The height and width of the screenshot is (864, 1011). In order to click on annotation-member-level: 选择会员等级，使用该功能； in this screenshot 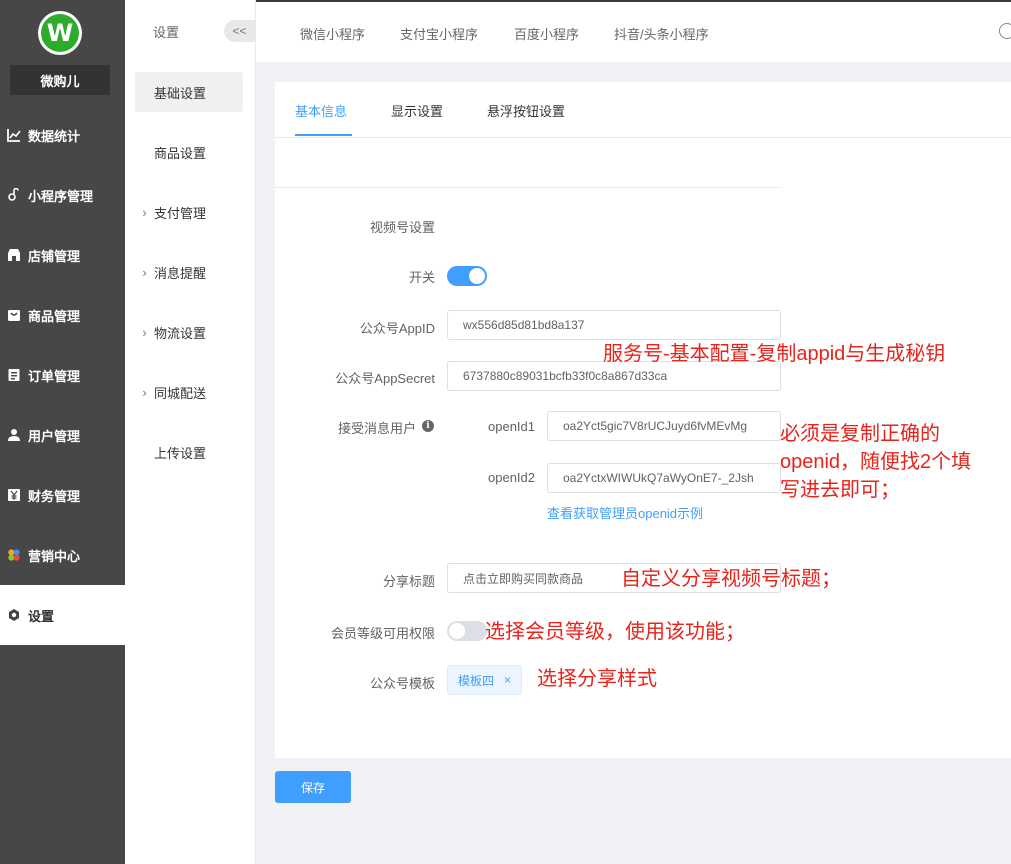, I will do `click(615, 632)`.